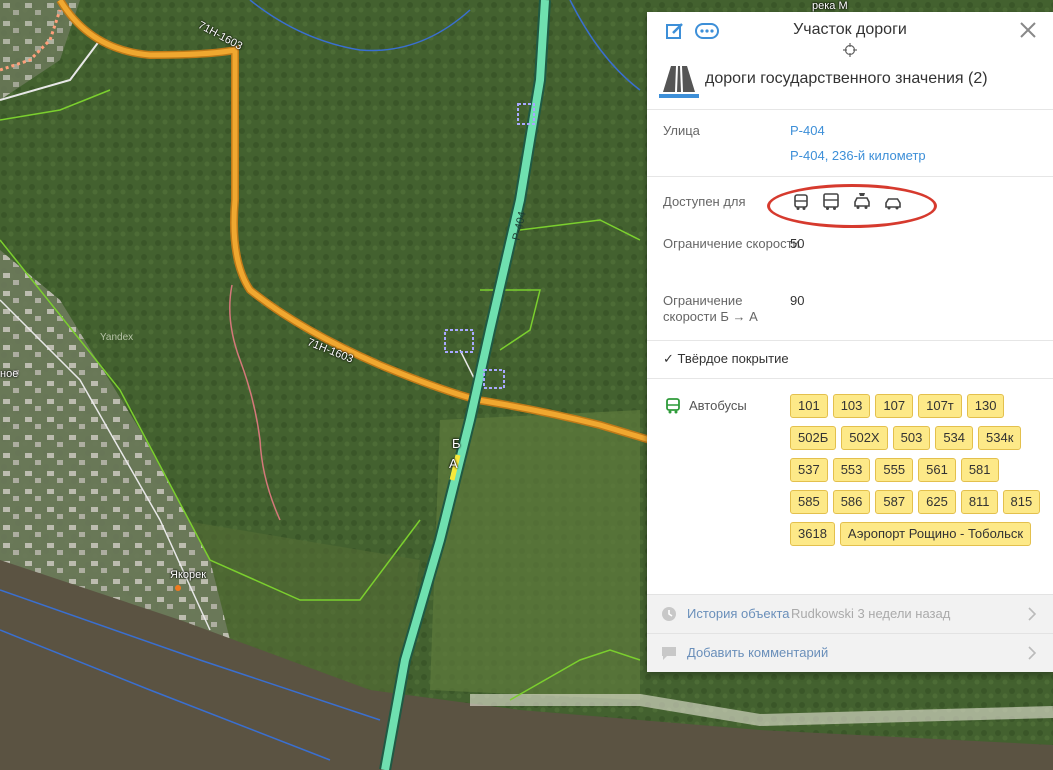 This screenshot has width=1053, height=770. Describe the element at coordinates (1000, 438) in the screenshot. I see `bus-route-chip: 534к` at that location.